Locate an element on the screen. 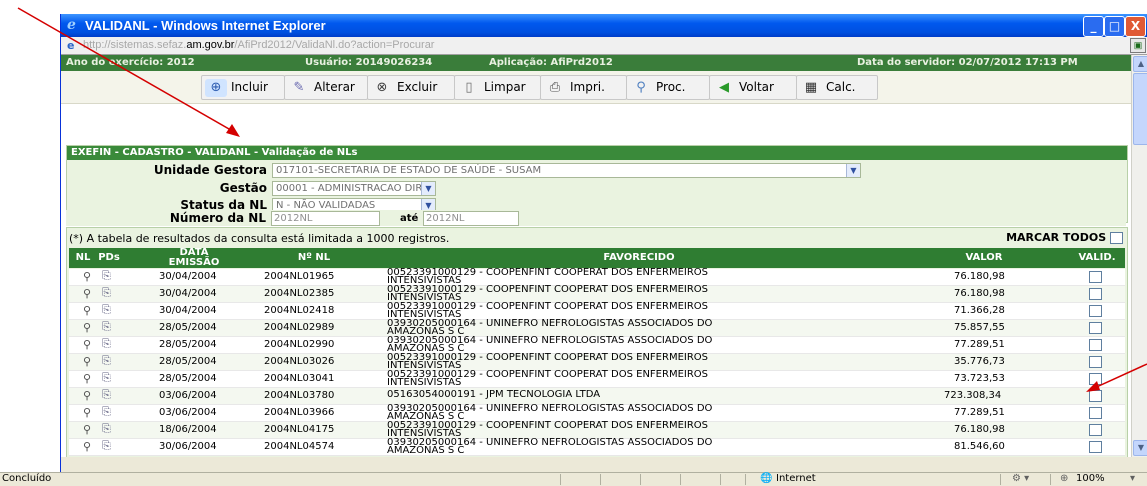 The width and height of the screenshot is (1147, 486). minimize-button: _ is located at coordinates (1093, 26).